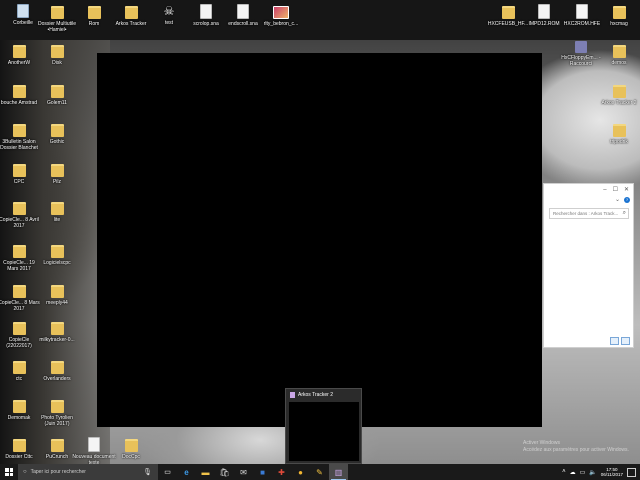 The image size is (640, 480). I want to click on cloud-icon: ☁, so click(573, 472).